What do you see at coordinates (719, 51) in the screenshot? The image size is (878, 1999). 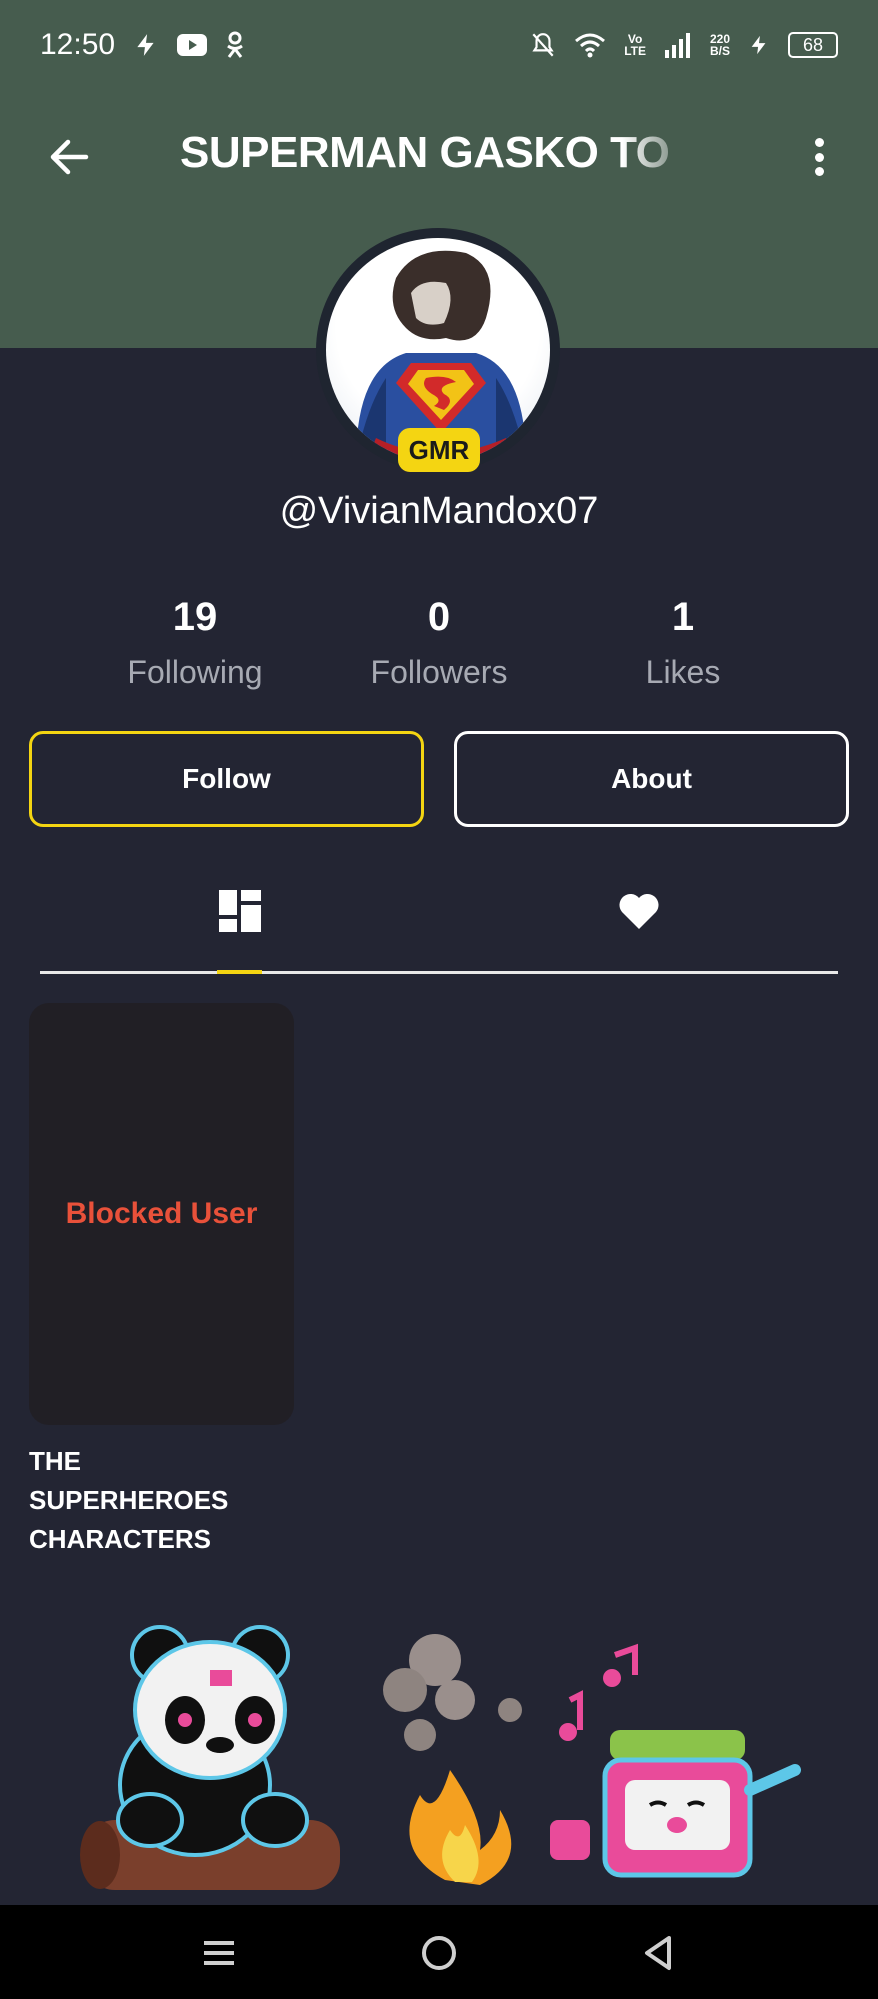 I see `network-speed-unit: B/S` at bounding box center [719, 51].